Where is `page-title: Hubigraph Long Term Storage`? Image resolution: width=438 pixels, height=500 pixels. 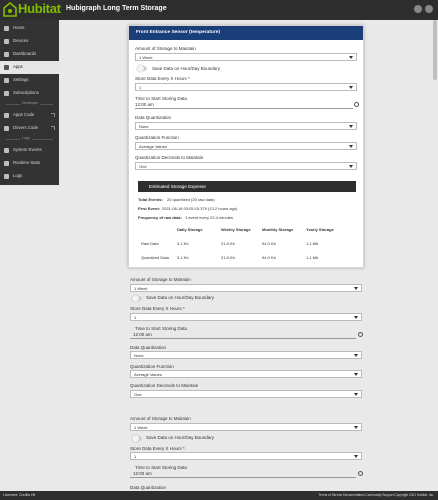 page-title: Hubigraph Long Term Storage is located at coordinates (116, 8).